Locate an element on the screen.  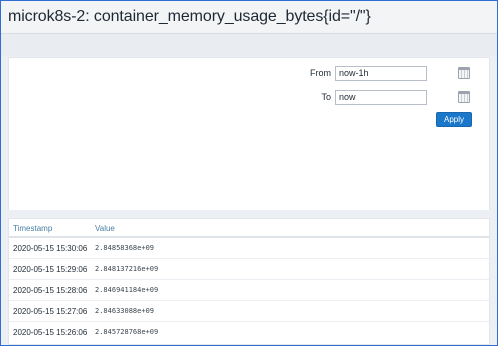
timestamp-cell: 2020-05-15 15:30:06 is located at coordinates (50, 248).